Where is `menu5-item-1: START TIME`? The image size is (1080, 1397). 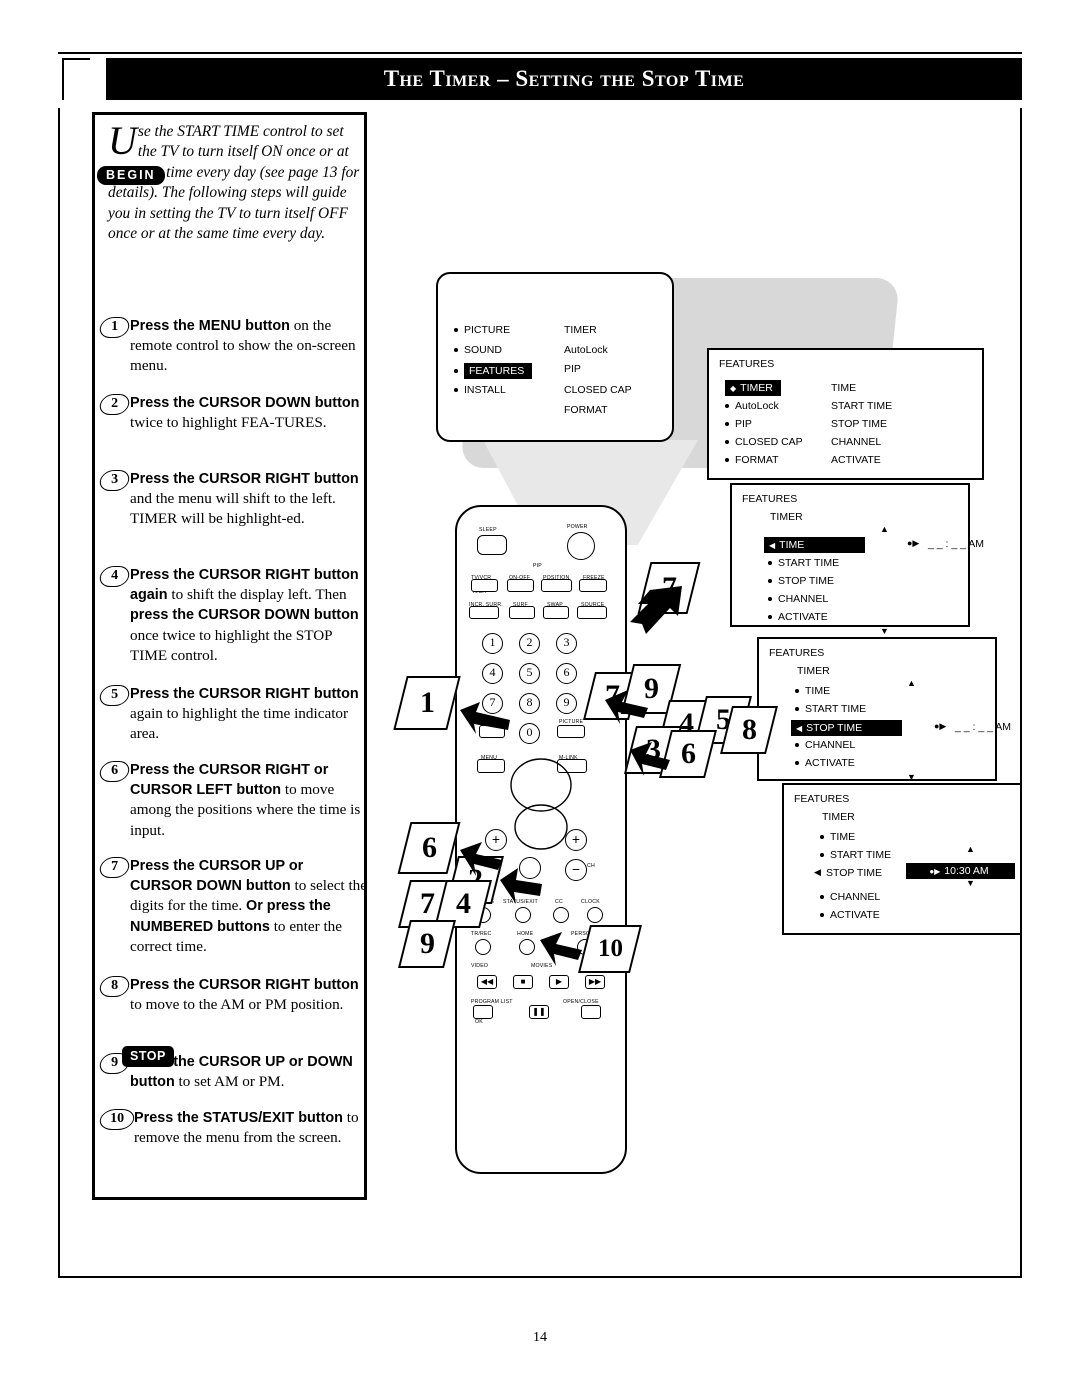
menu5-item-1: START TIME is located at coordinates (860, 855).